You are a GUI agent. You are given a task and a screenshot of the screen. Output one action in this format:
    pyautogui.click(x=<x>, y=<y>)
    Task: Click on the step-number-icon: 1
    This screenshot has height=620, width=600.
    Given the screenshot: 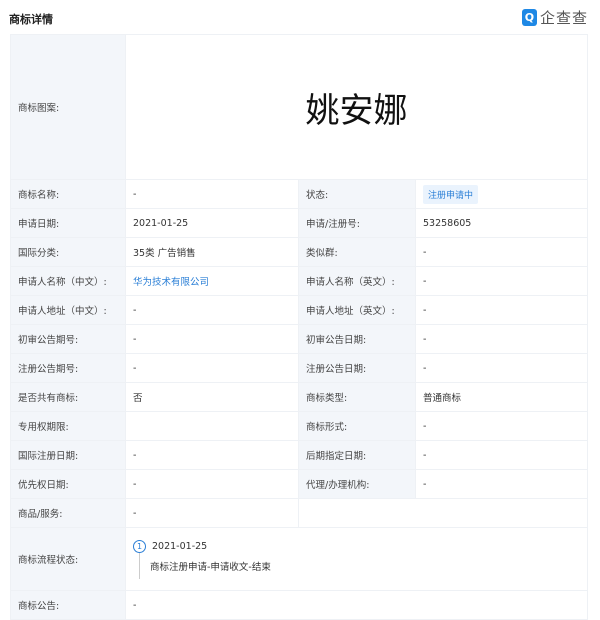 What is the action you would take?
    pyautogui.click(x=139, y=546)
    